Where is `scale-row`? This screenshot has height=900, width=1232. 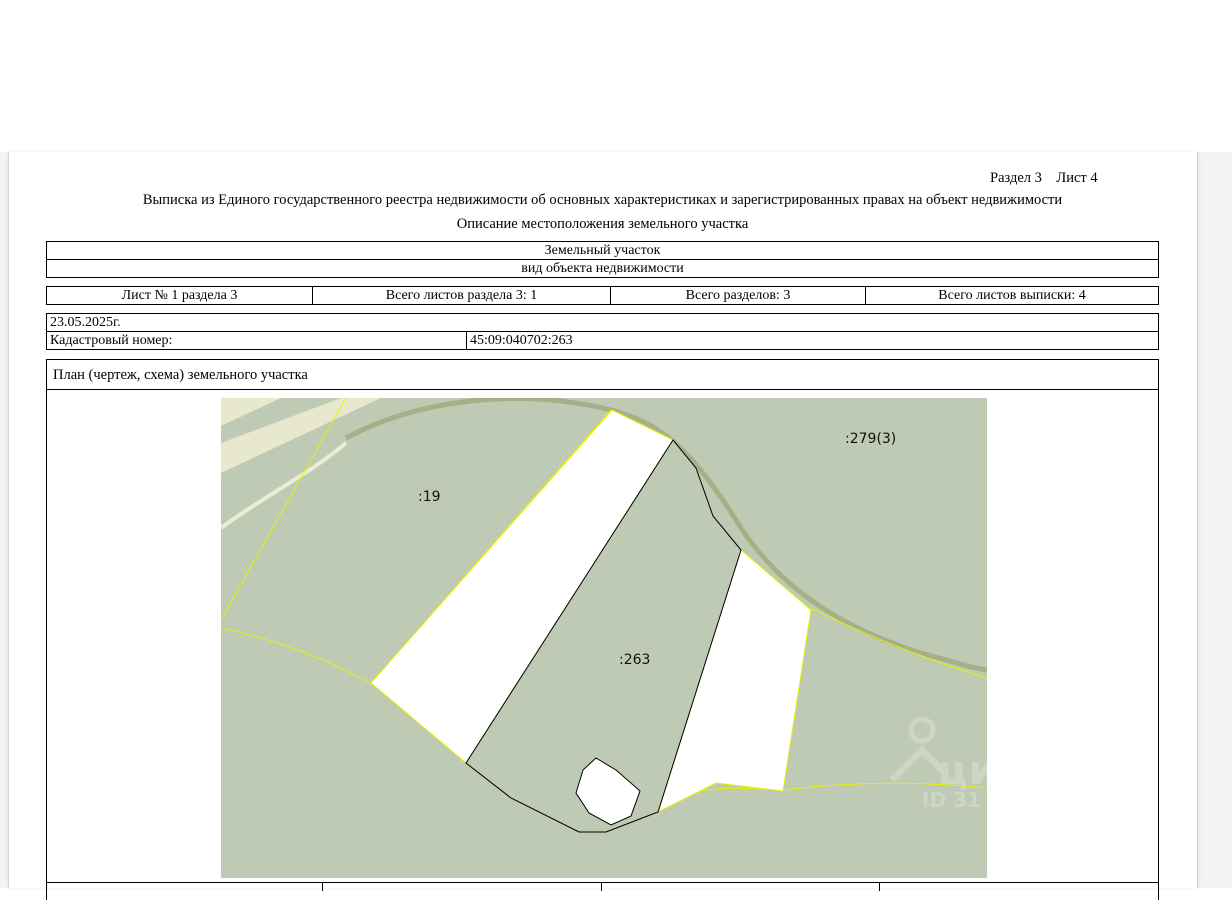 scale-row is located at coordinates (602, 886).